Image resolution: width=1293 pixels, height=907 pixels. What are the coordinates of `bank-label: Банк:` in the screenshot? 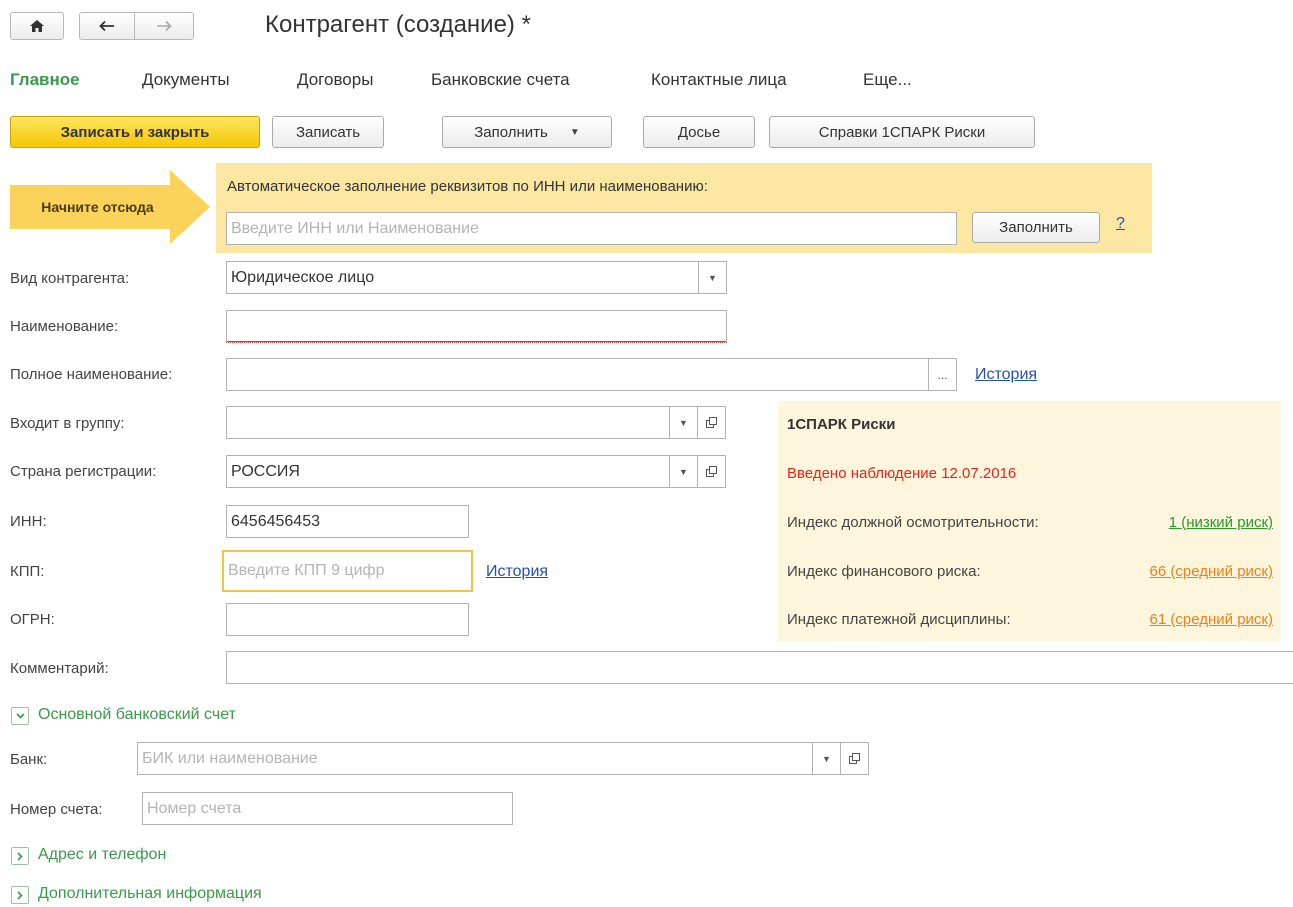 It's located at (29, 759).